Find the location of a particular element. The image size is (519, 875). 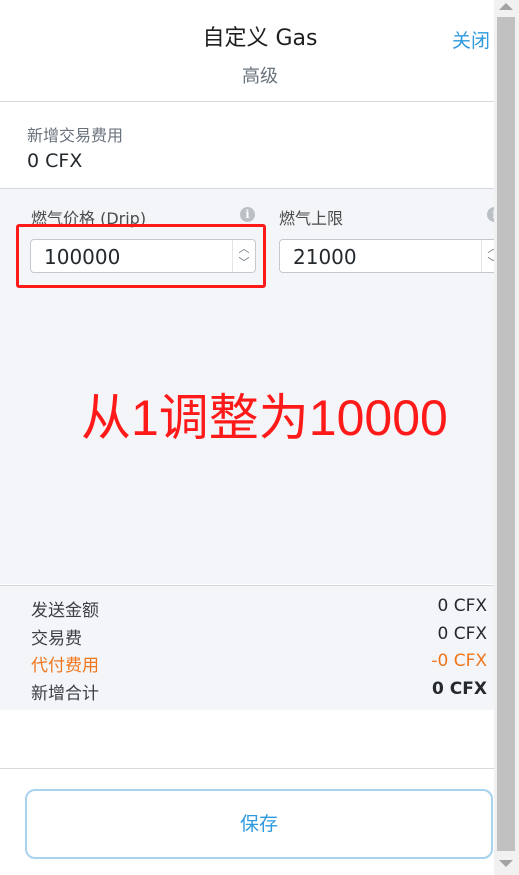

tx-fee-label: 交易费 is located at coordinates (56, 639).